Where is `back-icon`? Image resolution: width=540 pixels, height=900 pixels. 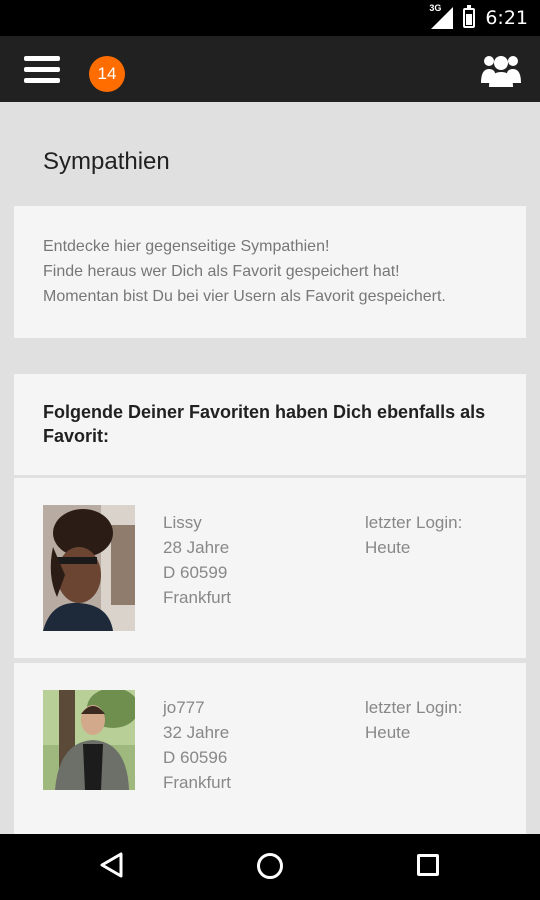 back-icon is located at coordinates (111, 865).